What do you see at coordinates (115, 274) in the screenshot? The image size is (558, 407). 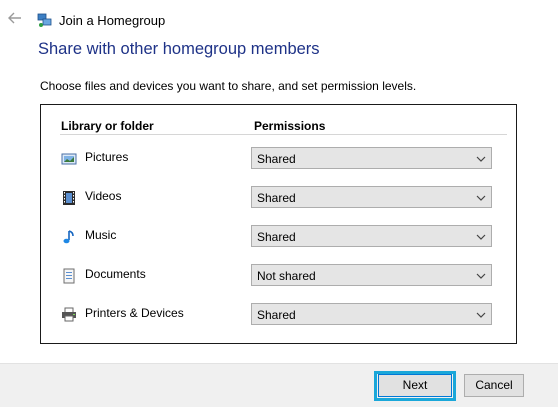 I see `row-label-documents: Documents` at bounding box center [115, 274].